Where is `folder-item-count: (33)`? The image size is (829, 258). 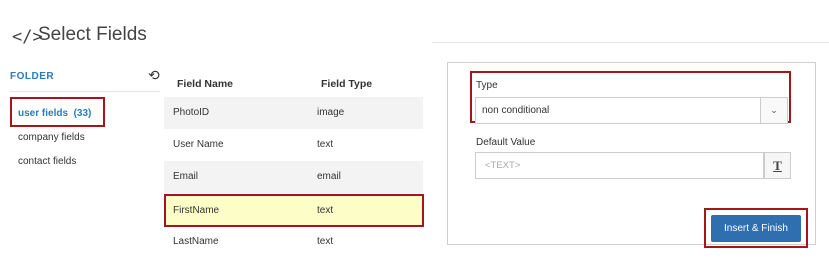 folder-item-count: (33) is located at coordinates (82, 113).